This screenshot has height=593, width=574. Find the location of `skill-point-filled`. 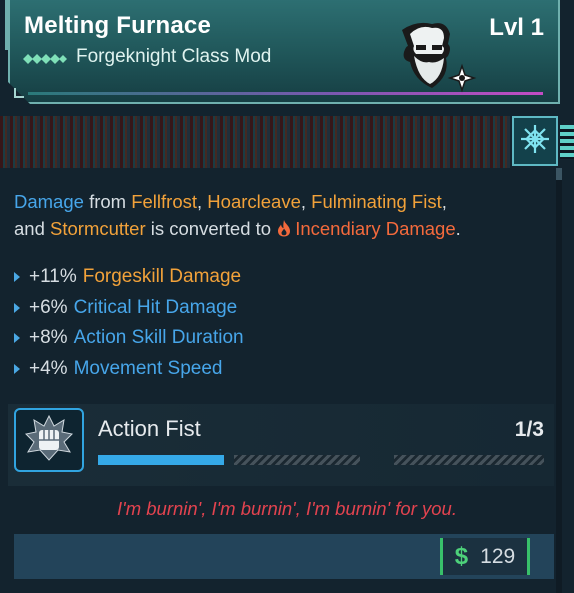

skill-point-filled is located at coordinates (161, 460).